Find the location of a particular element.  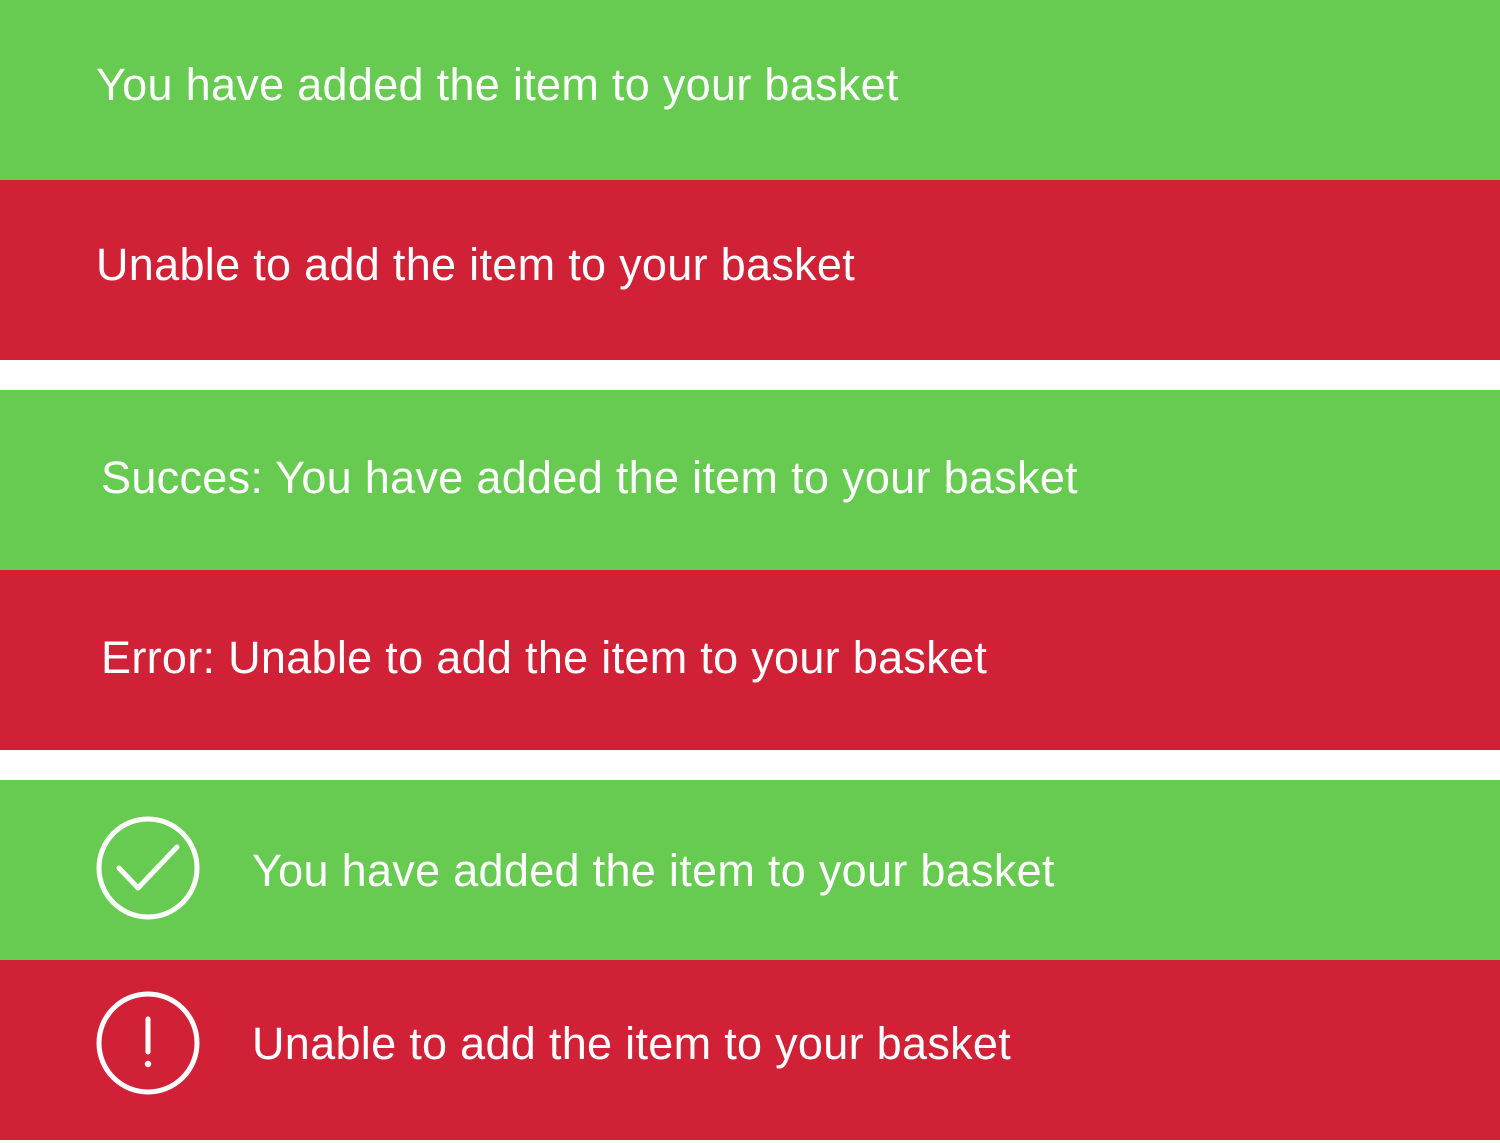

success-message-with-icon: You have added the item to your basket is located at coordinates (653, 870).